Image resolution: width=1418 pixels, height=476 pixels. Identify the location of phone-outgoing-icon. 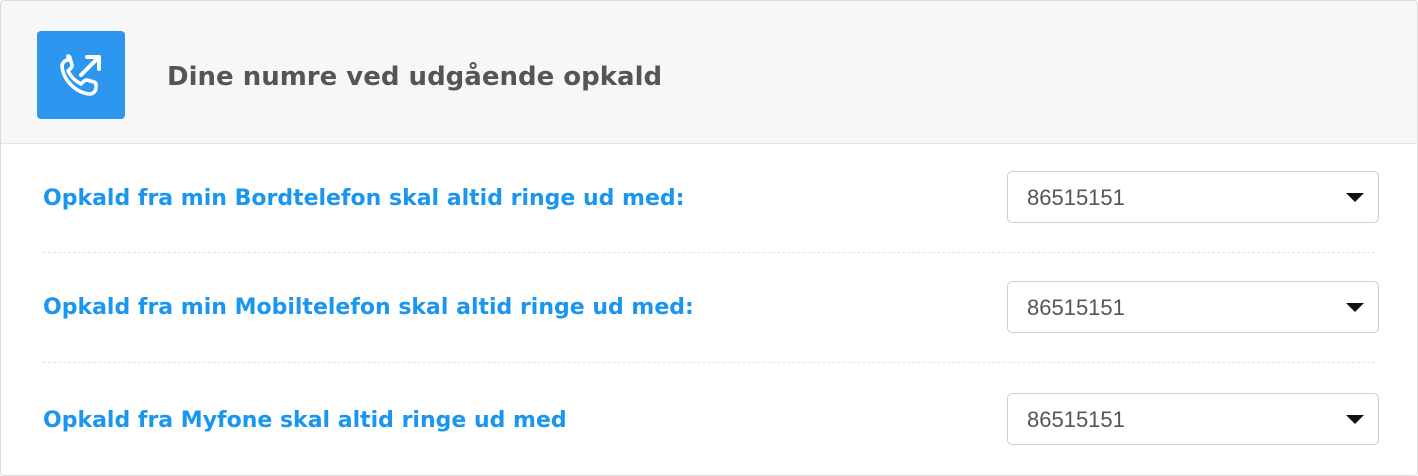
(81, 75).